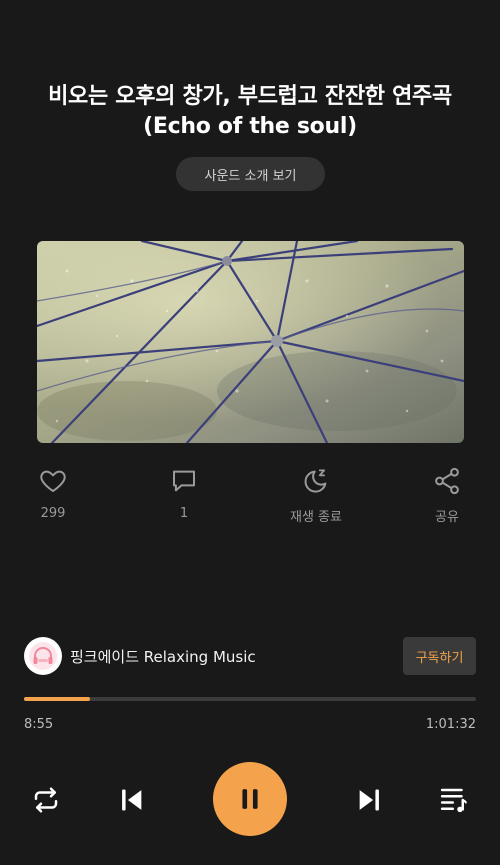 The width and height of the screenshot is (500, 865). I want to click on sleep-timer-icon, so click(315, 481).